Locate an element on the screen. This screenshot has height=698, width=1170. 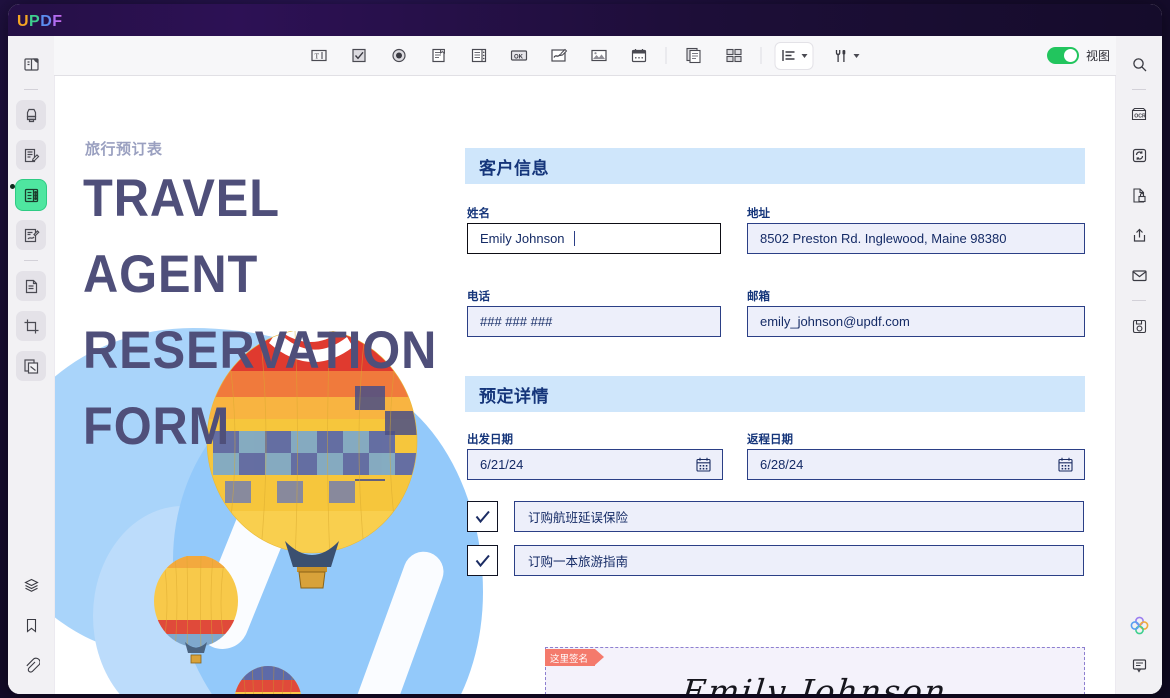
signature-drop-area: Emily Johnson is located at coordinates (815, 670).